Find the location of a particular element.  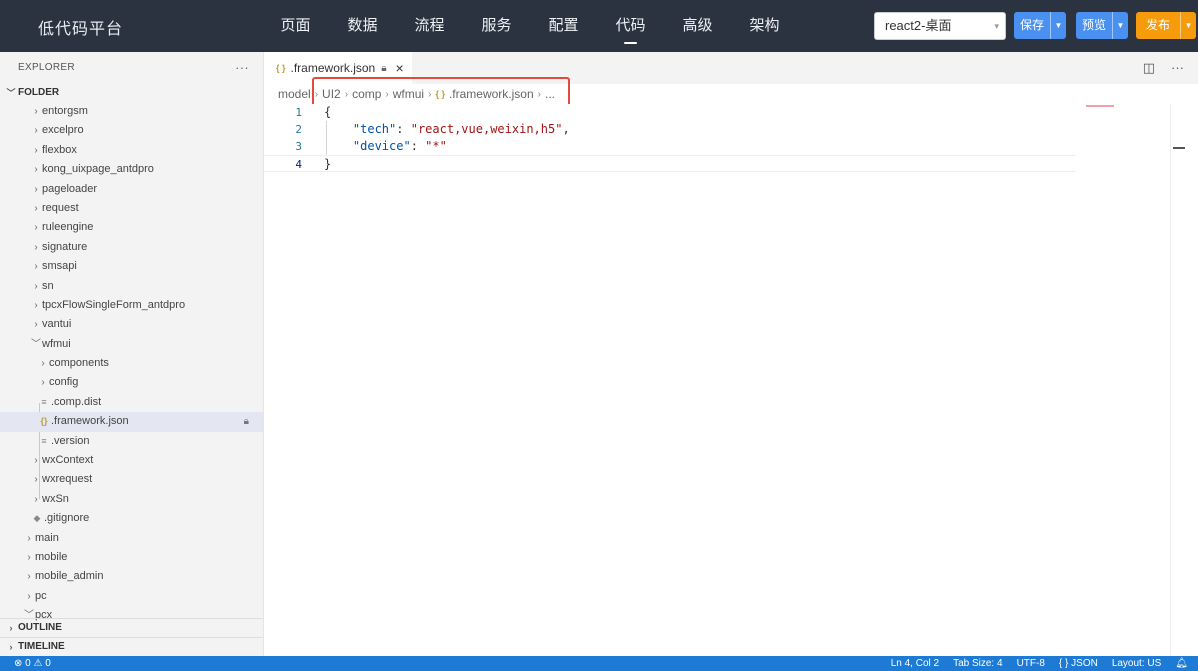

line-number: 2 is located at coordinates (298, 129).